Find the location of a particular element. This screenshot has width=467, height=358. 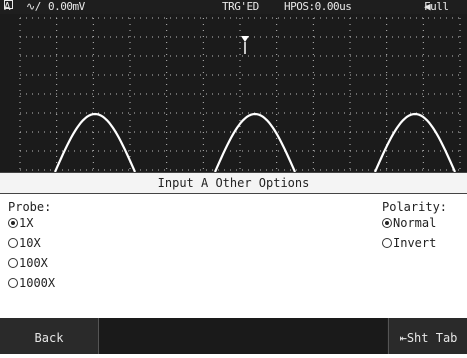

channel-label: A is located at coordinates (7, 6).